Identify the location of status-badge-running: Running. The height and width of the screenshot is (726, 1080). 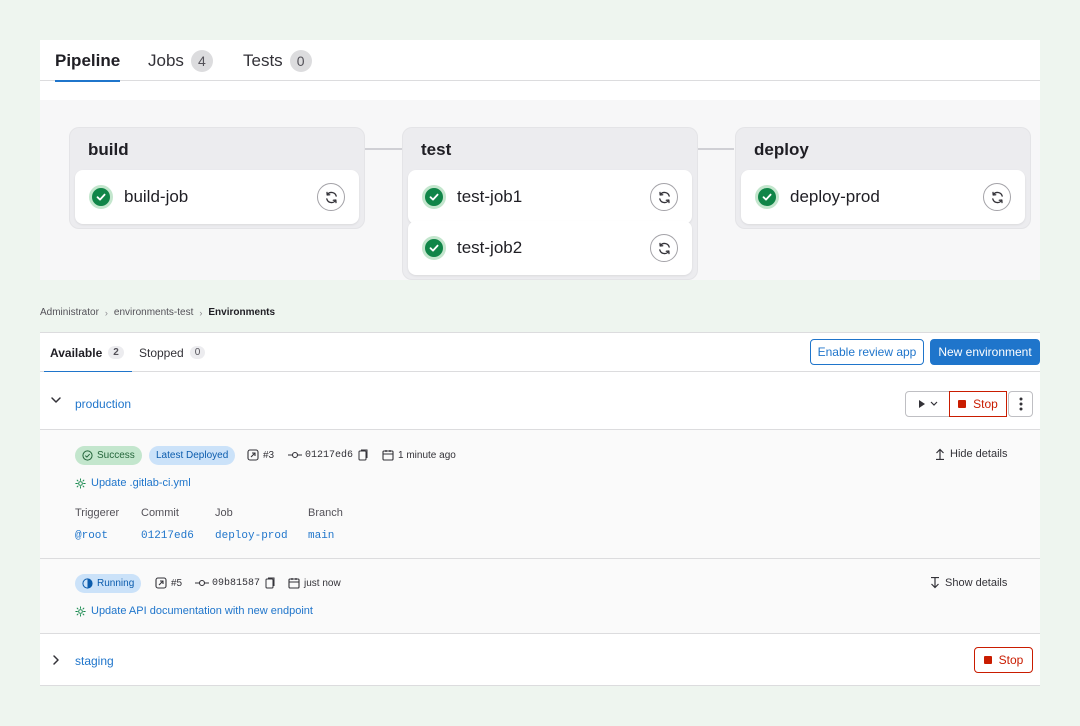
(108, 583).